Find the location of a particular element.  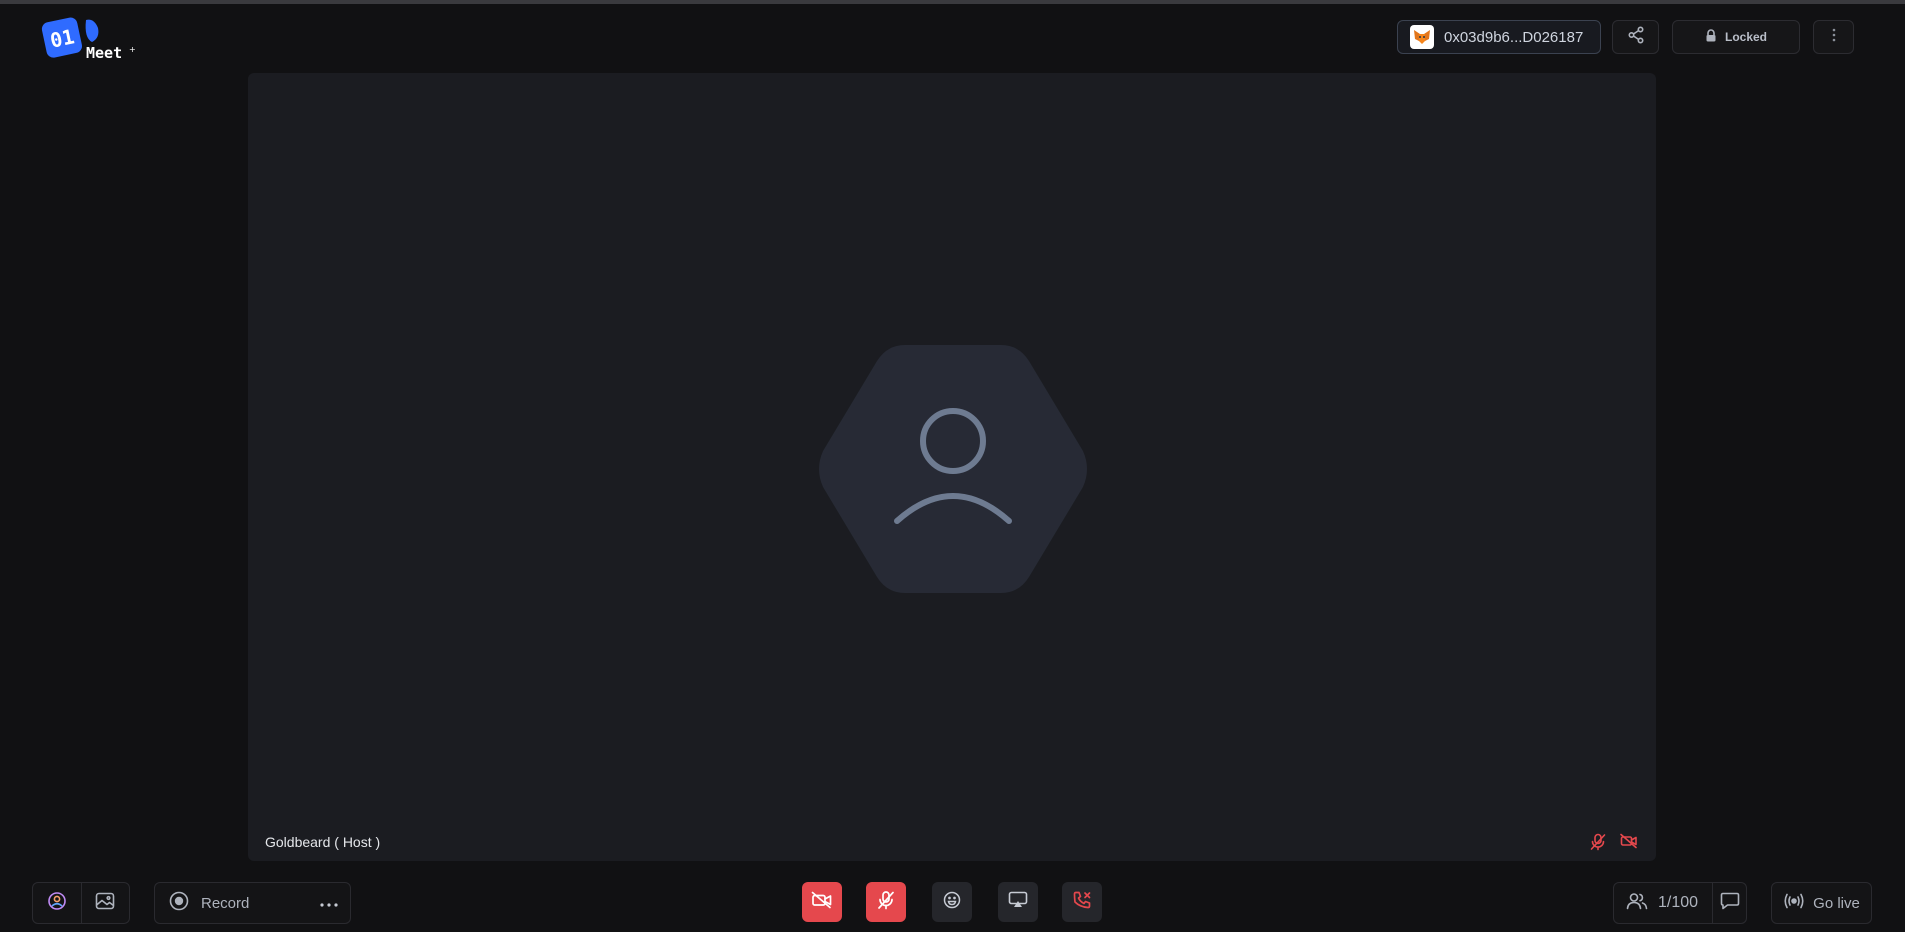

chat-button is located at coordinates (1729, 903).